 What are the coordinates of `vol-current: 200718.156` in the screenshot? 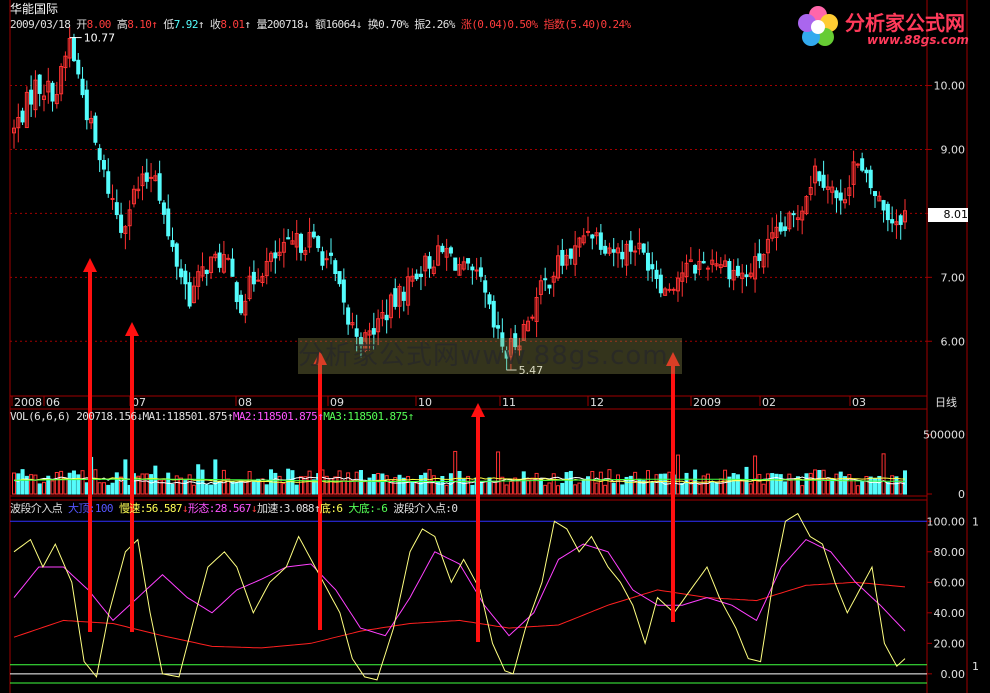 It's located at (106, 416).